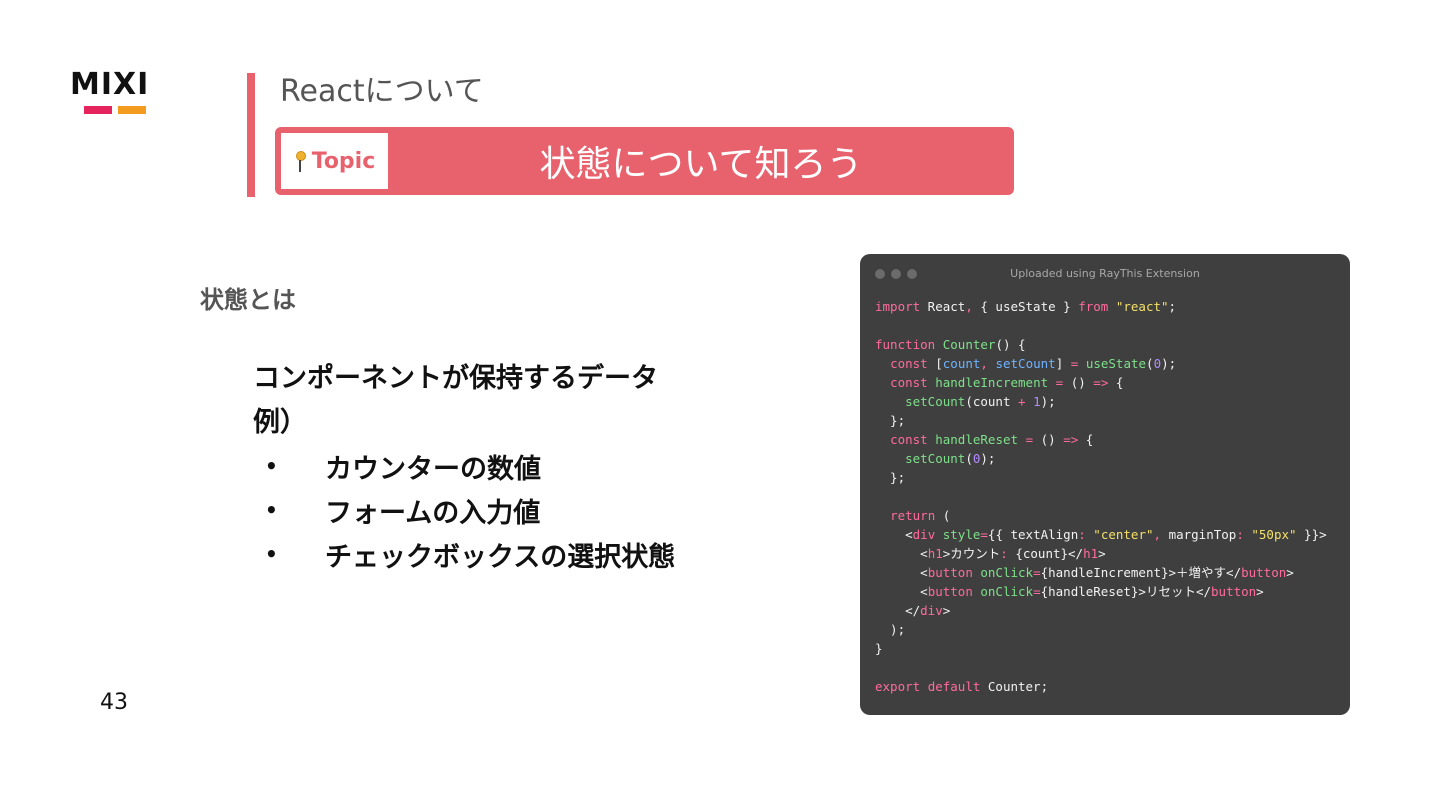  What do you see at coordinates (114, 702) in the screenshot?
I see `page-number: 43` at bounding box center [114, 702].